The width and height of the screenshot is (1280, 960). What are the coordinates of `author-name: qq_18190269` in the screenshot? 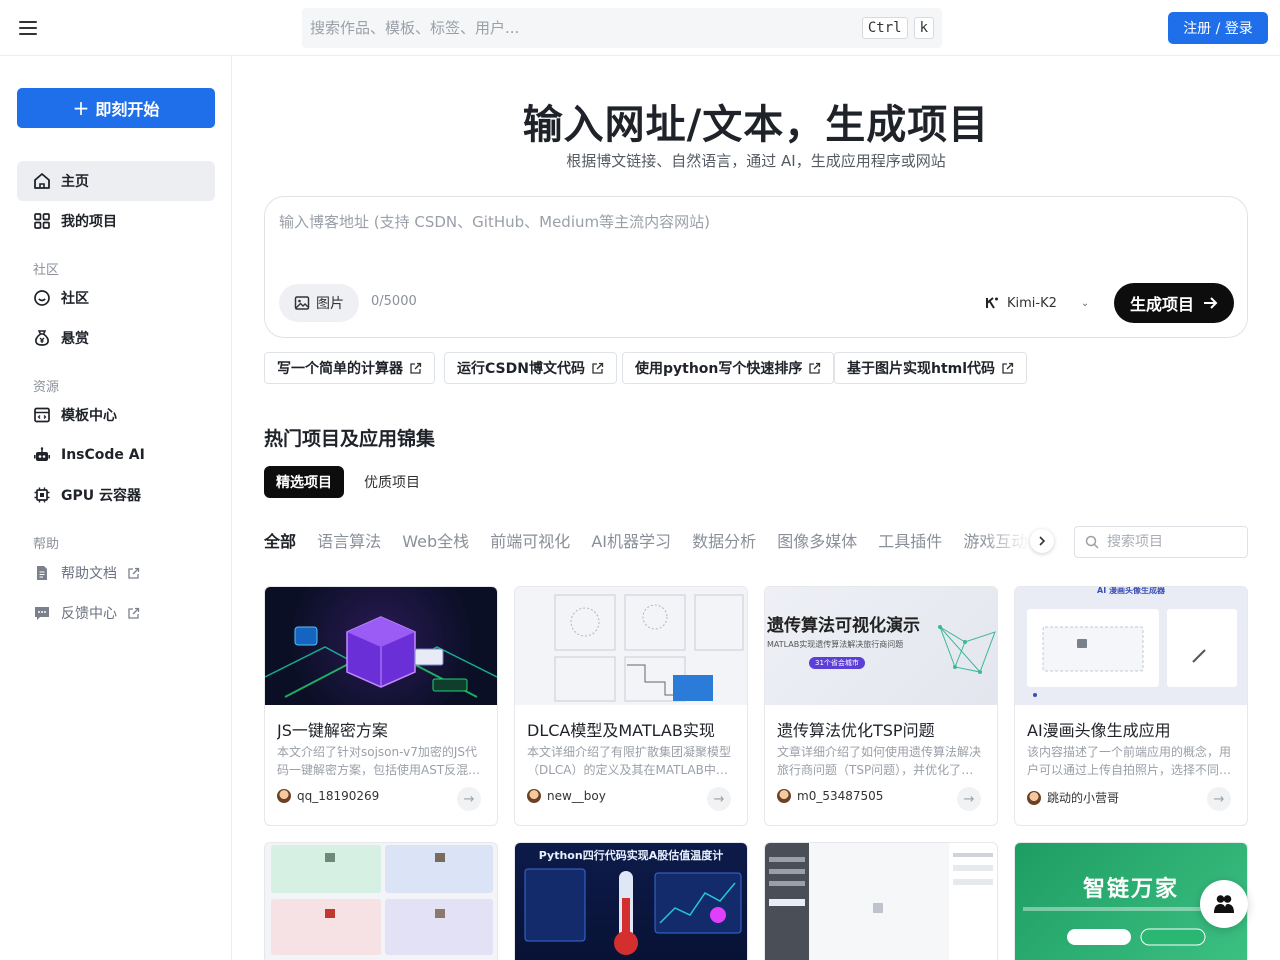 It's located at (338, 796).